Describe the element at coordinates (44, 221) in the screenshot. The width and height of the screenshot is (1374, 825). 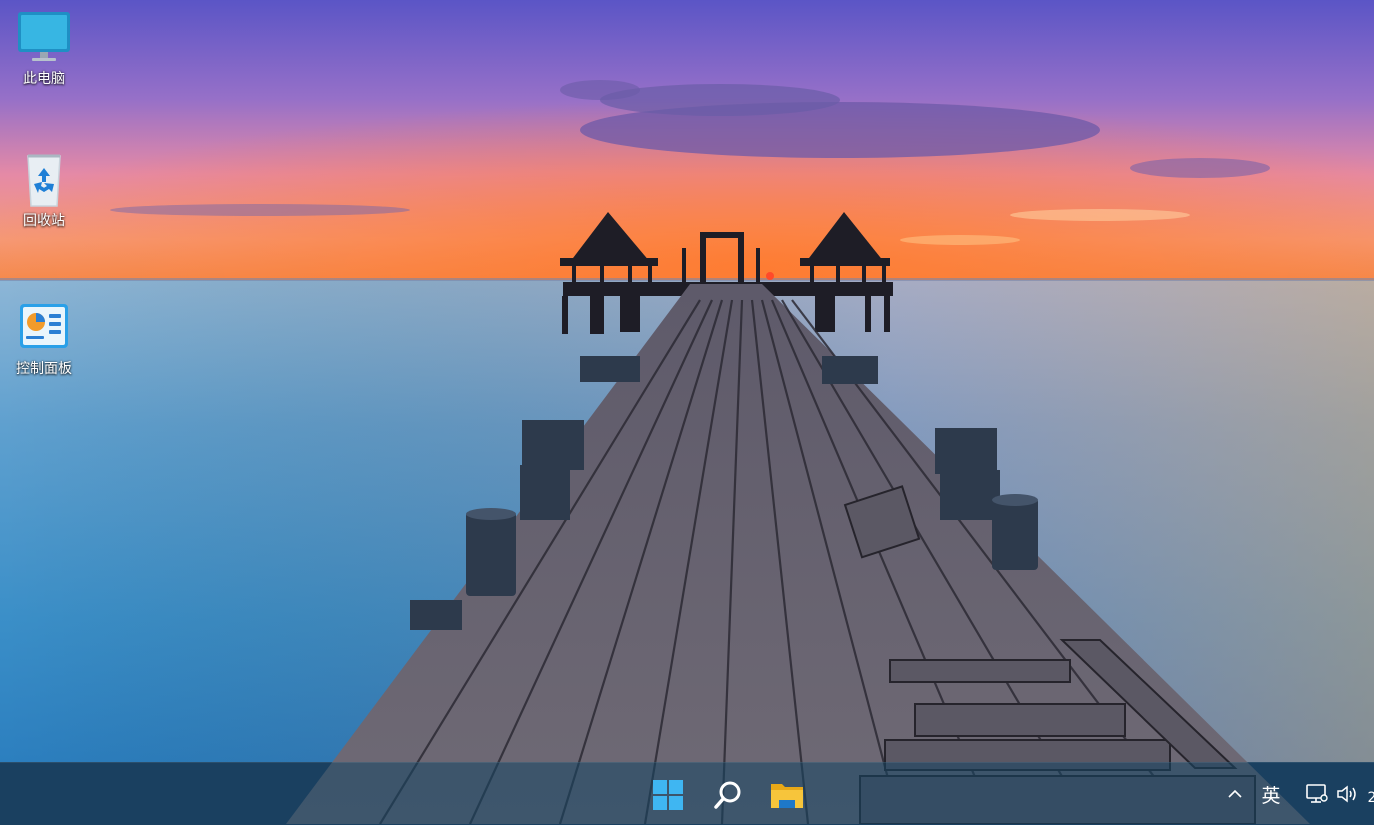
I see `desktop-icon-label: 回收站` at that location.